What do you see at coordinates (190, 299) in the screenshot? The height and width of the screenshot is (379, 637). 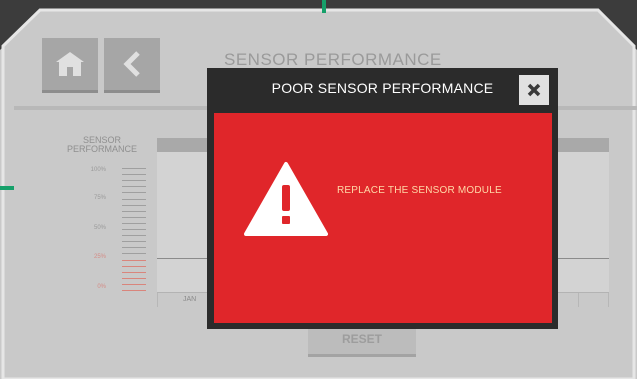 I see `month-label: JAN` at bounding box center [190, 299].